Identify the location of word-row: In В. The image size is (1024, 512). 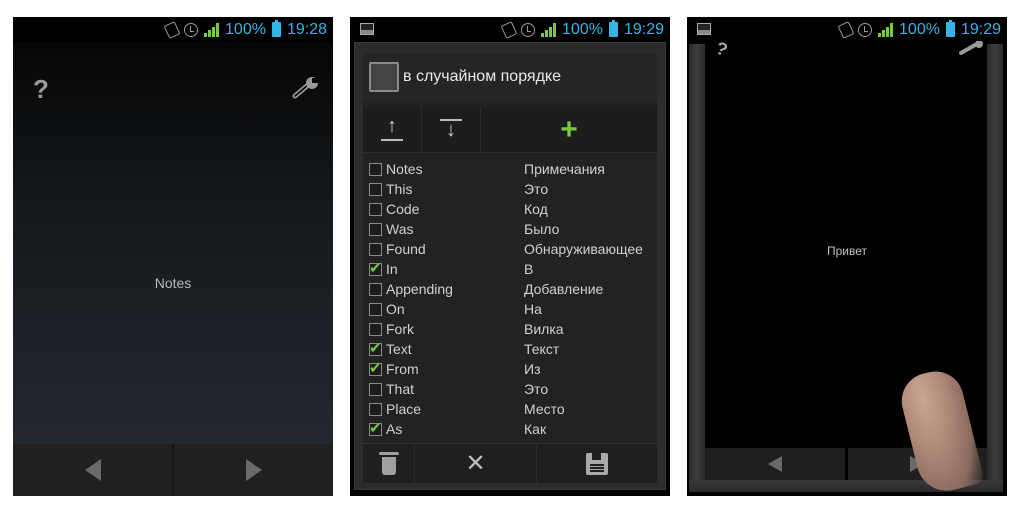
(510, 269).